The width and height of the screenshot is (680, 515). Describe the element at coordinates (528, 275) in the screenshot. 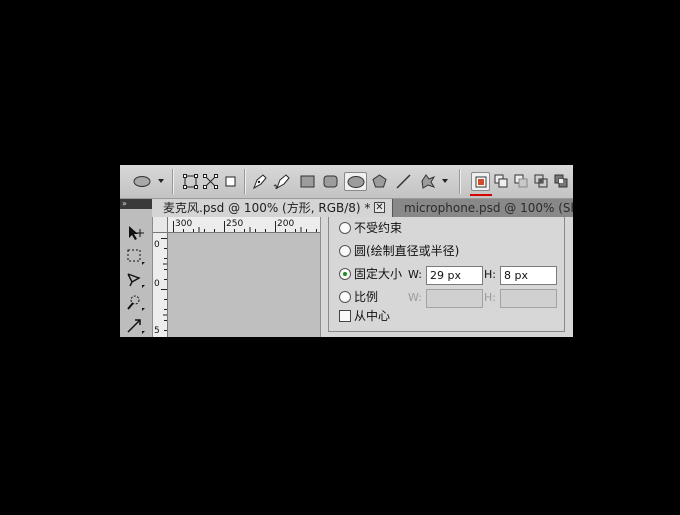

I see `fixed-height-field` at that location.